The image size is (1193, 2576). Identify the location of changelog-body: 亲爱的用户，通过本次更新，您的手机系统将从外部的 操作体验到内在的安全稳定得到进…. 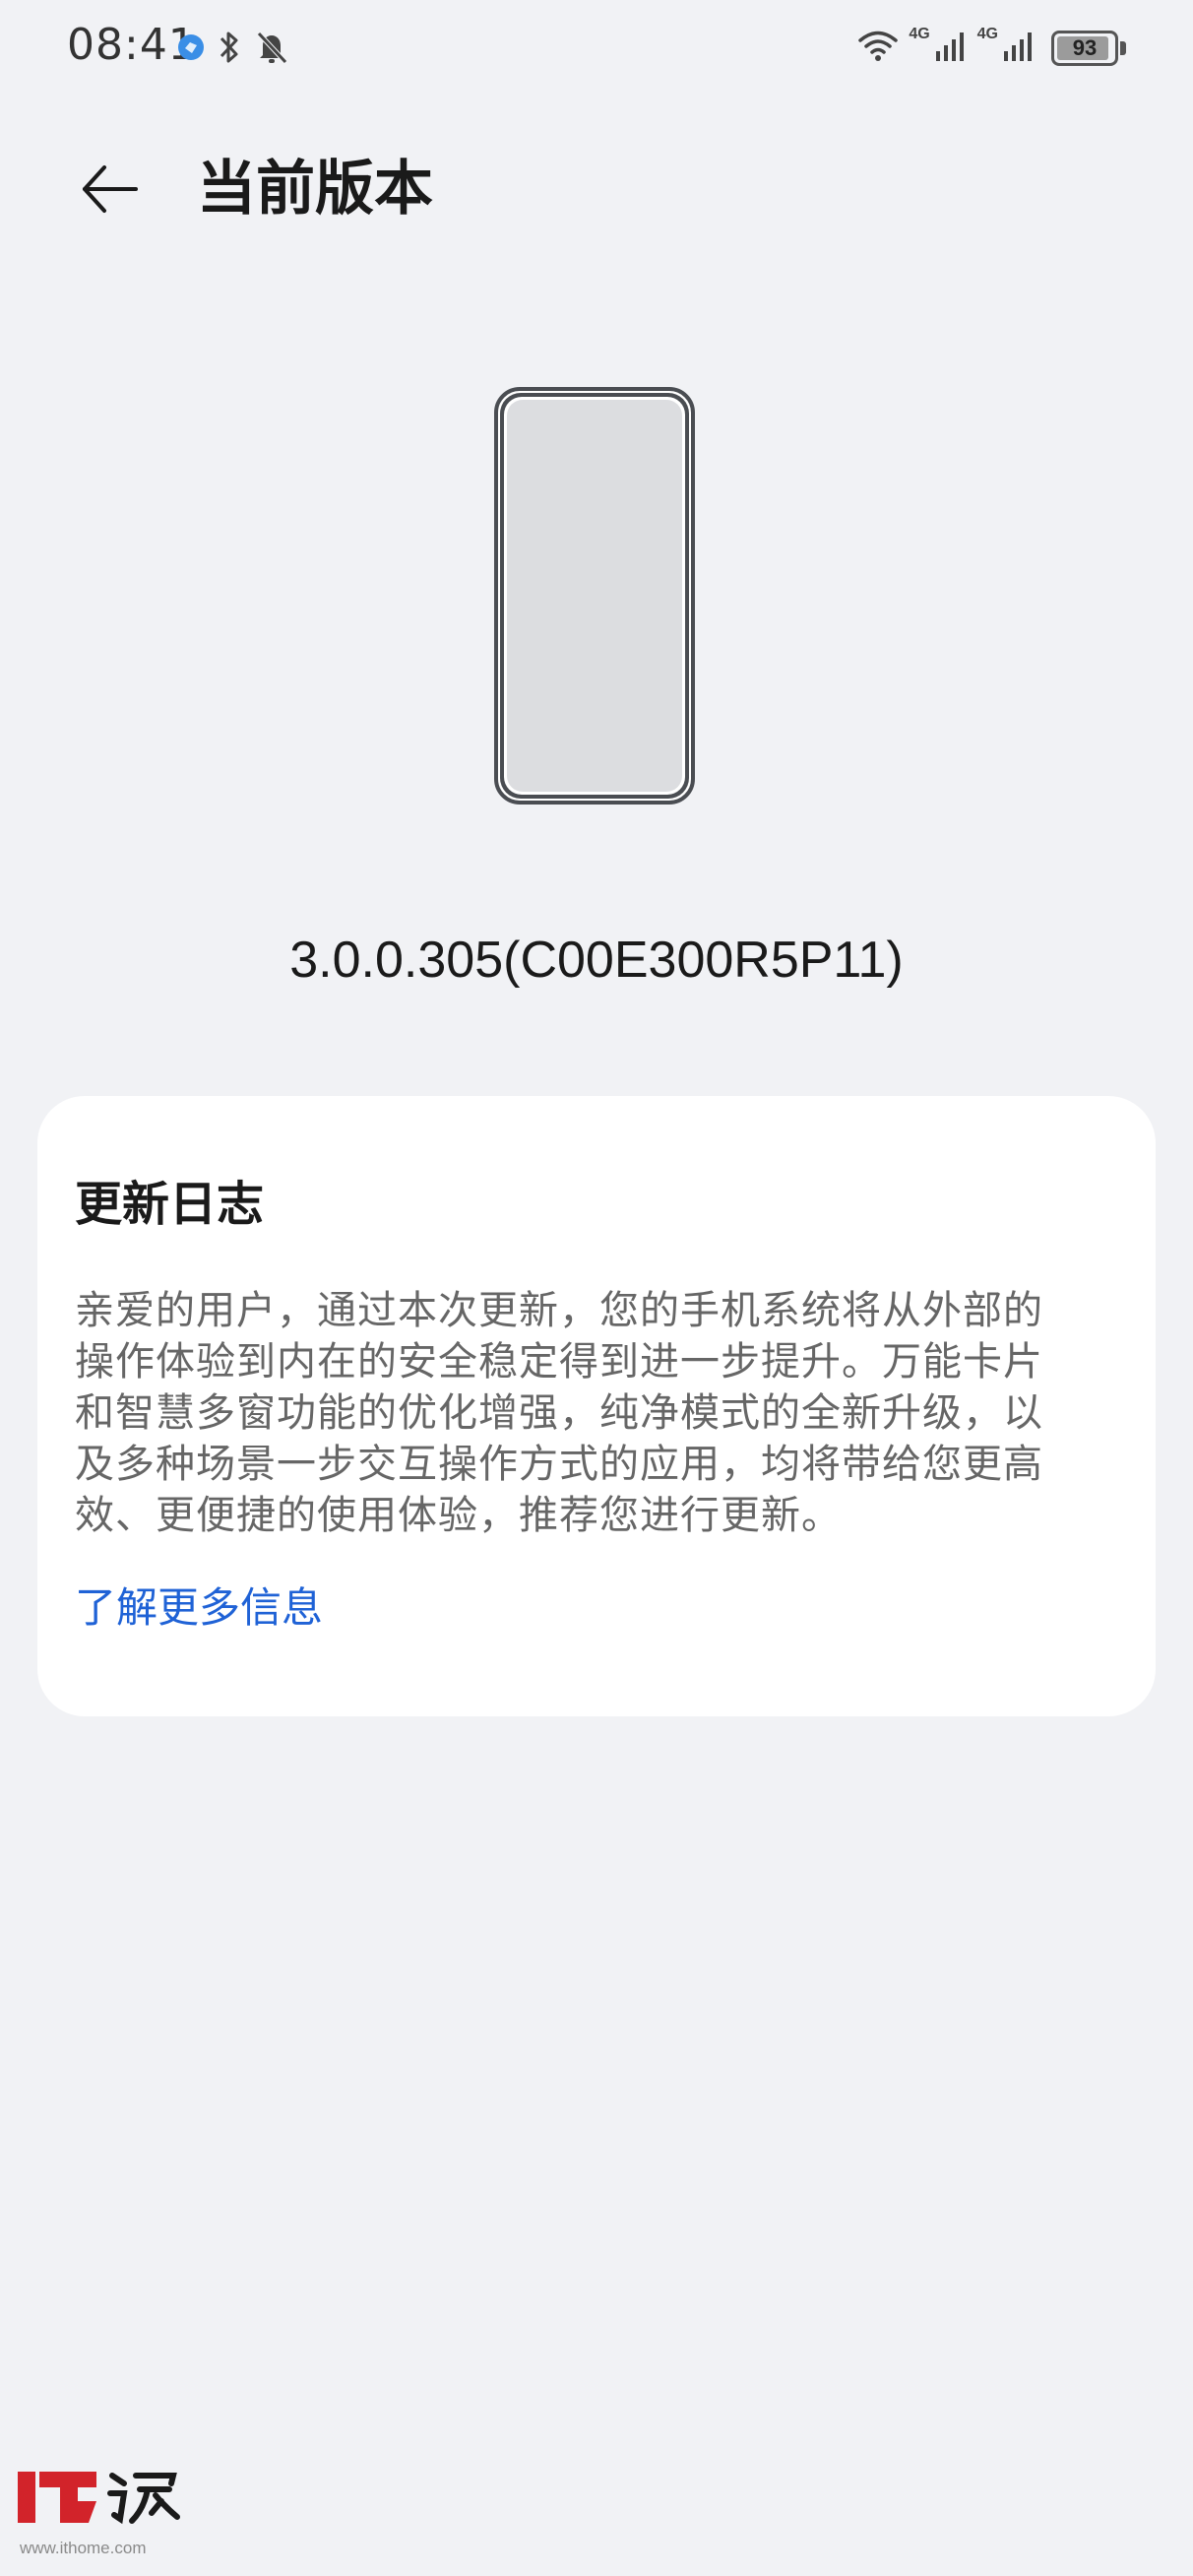
(596, 1413).